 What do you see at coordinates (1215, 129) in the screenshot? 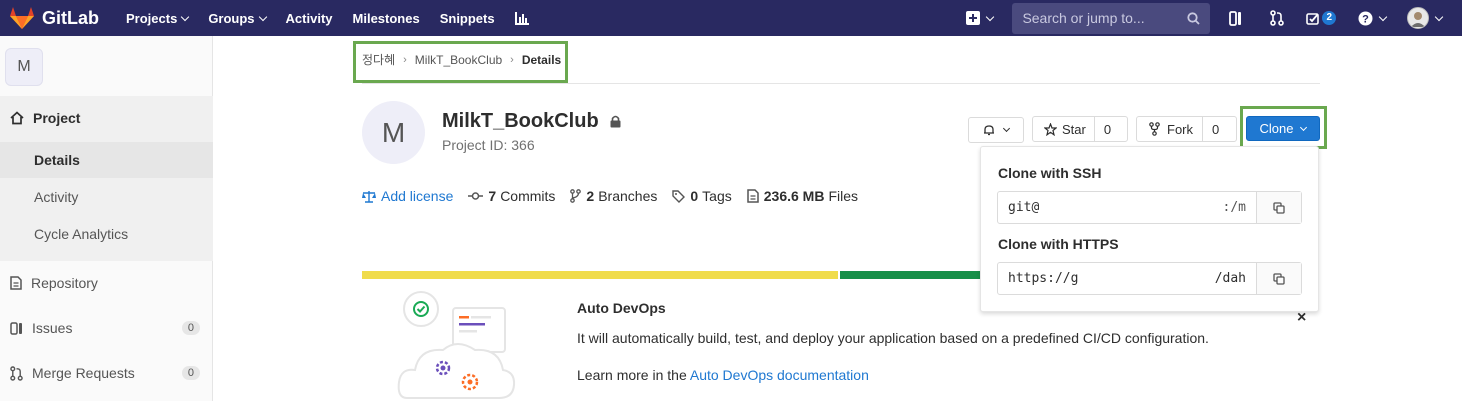
I see `fork-count: 0` at bounding box center [1215, 129].